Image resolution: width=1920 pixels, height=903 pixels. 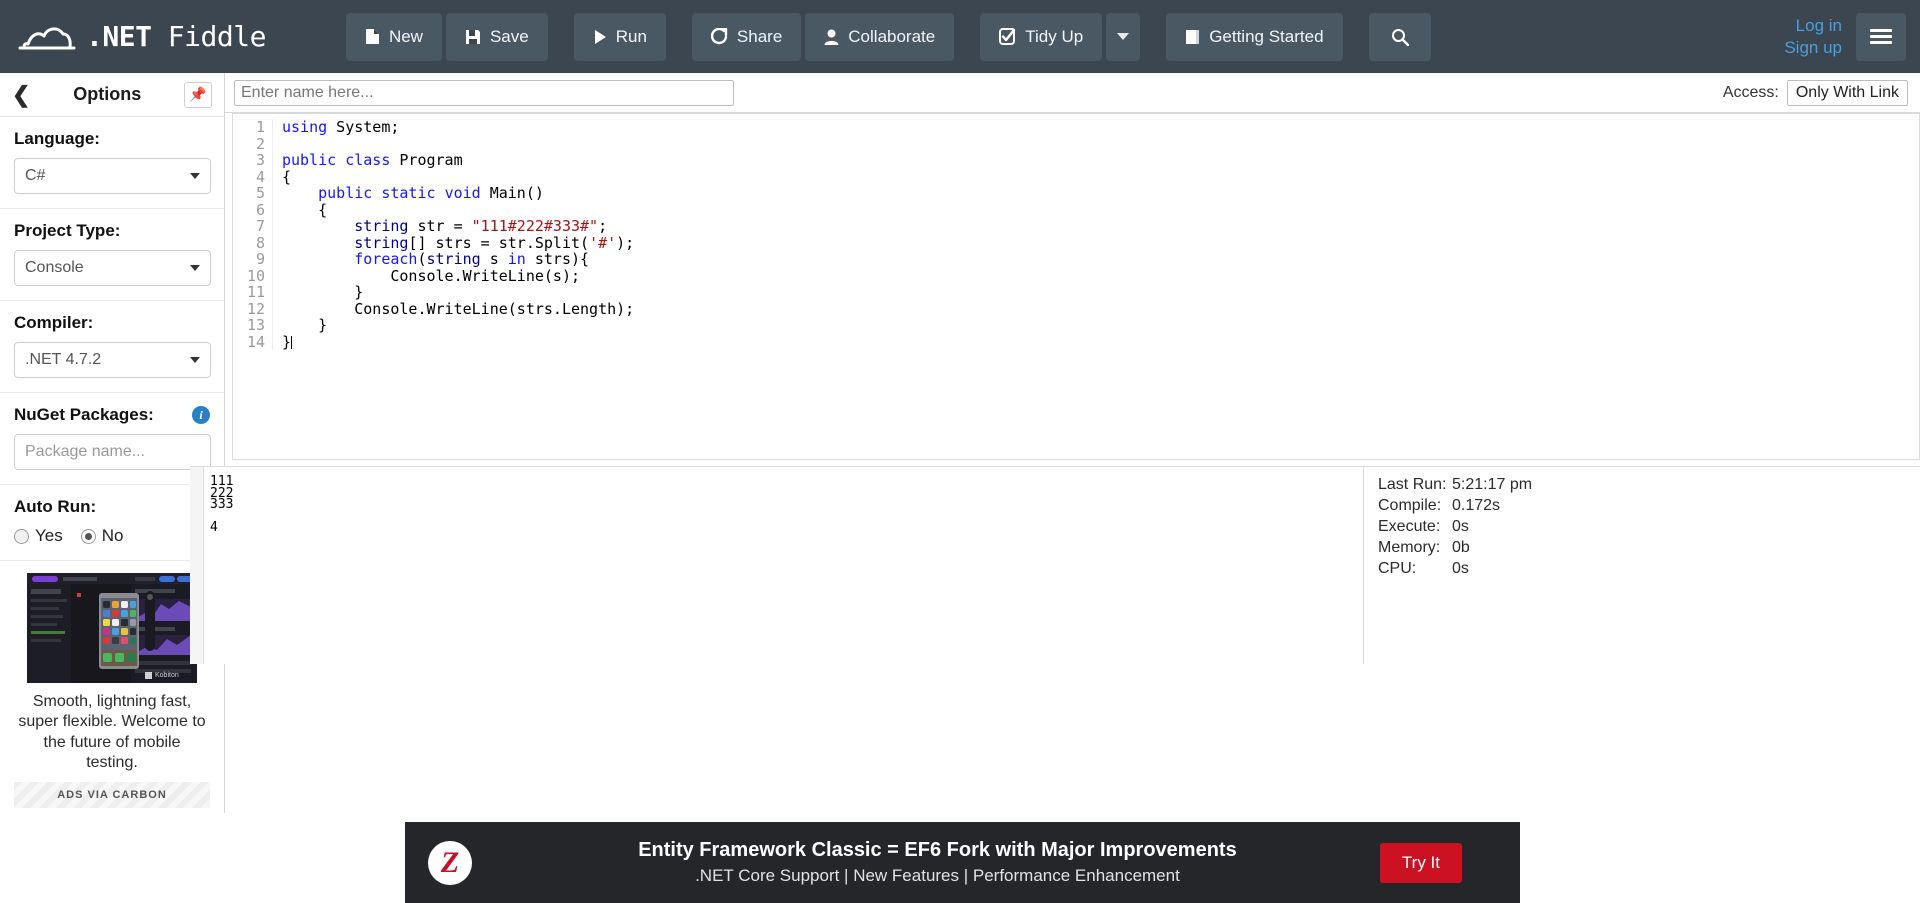 What do you see at coordinates (101, 536) in the screenshot?
I see `auto-run-no-radio: No` at bounding box center [101, 536].